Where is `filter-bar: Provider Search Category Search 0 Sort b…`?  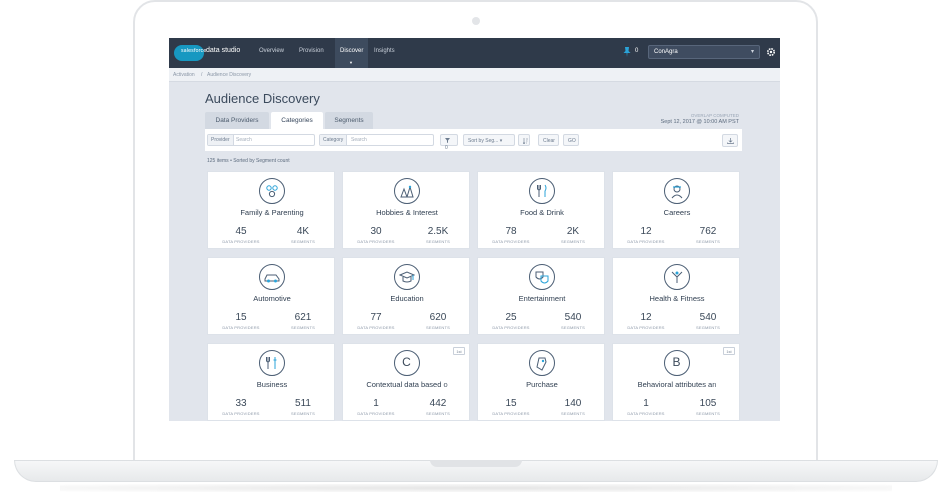 filter-bar: Provider Search Category Search 0 Sort b… is located at coordinates (473, 140).